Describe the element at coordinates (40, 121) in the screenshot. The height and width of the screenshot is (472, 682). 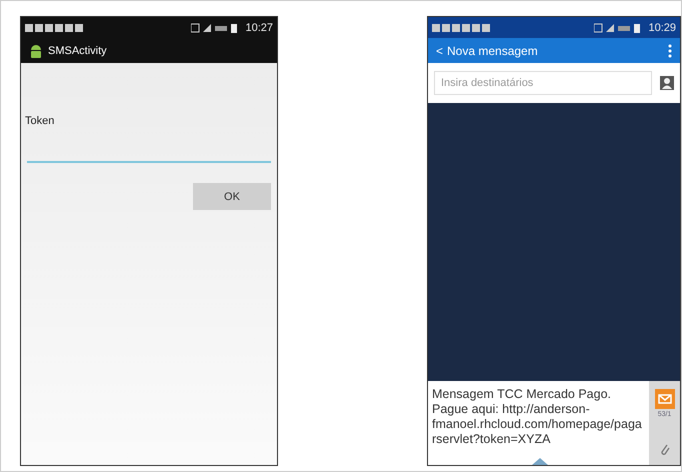
I see `token-label: Token` at that location.